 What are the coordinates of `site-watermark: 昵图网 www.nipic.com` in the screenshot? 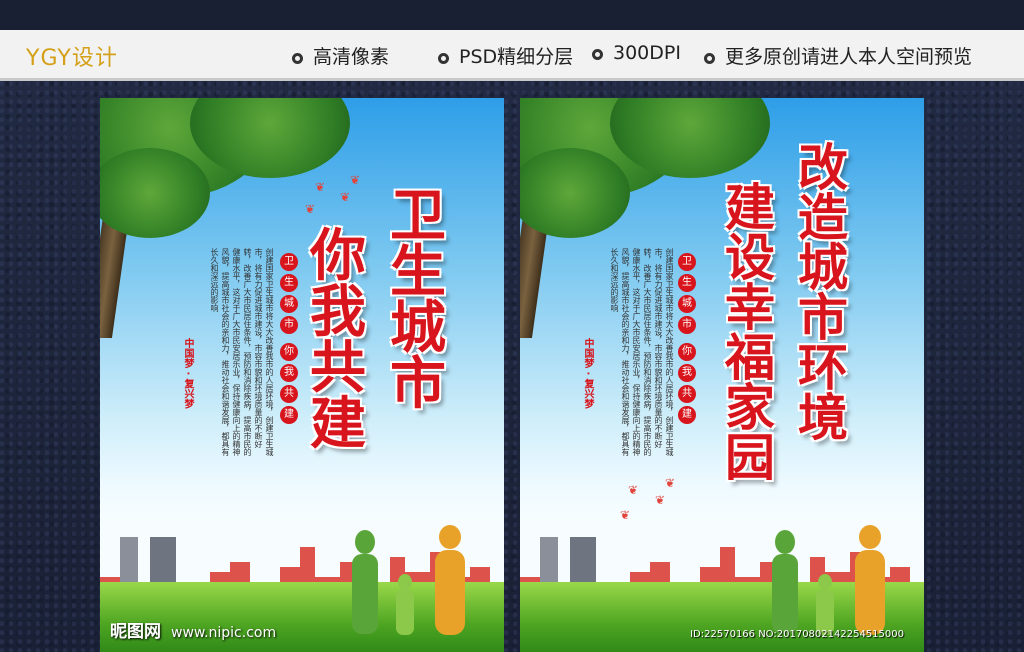 It's located at (193, 632).